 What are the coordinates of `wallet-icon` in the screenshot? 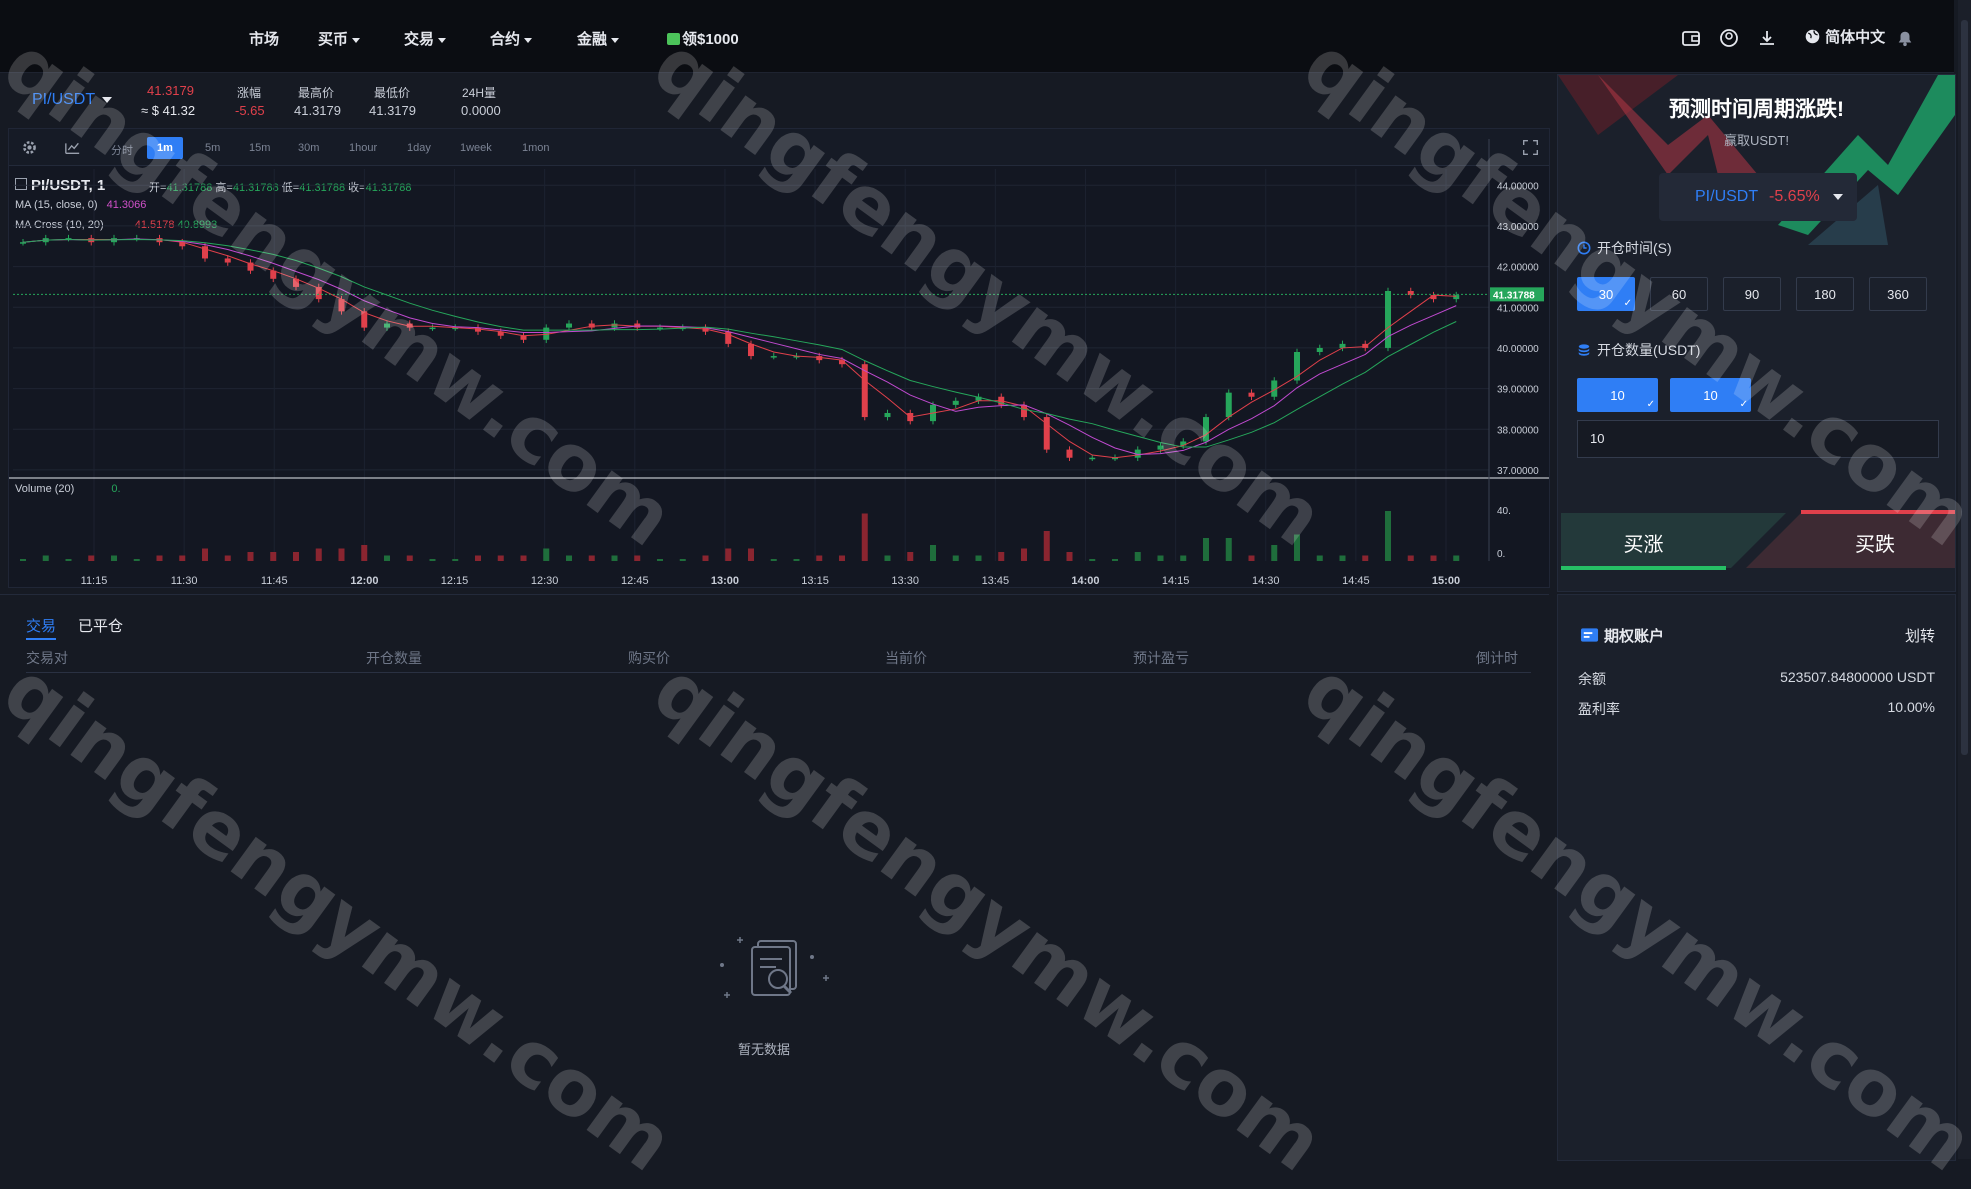 It's located at (1691, 38).